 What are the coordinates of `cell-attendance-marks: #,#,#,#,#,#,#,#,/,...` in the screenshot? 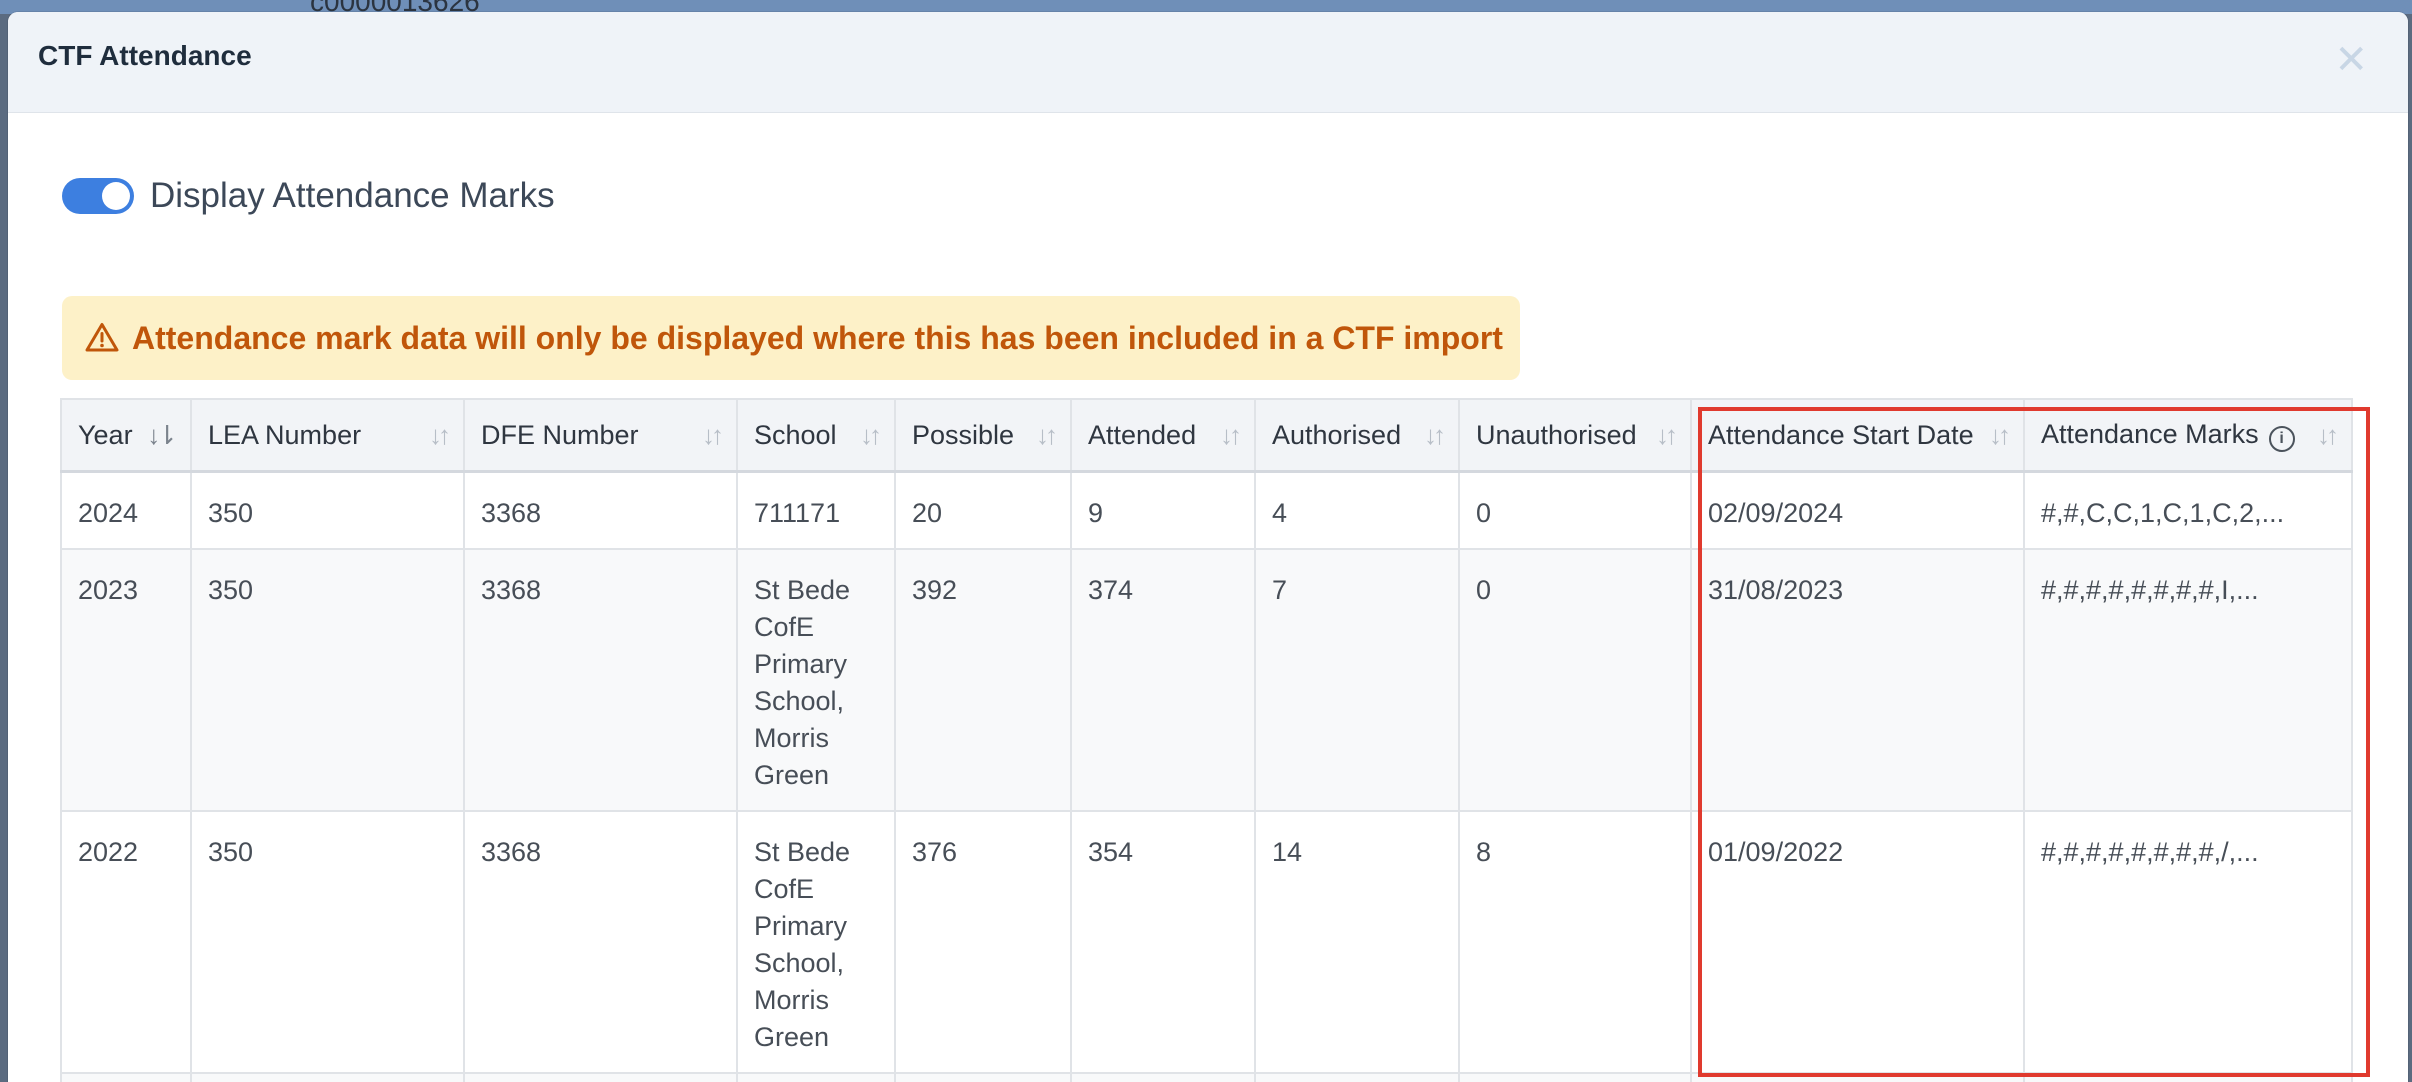 It's located at (2188, 942).